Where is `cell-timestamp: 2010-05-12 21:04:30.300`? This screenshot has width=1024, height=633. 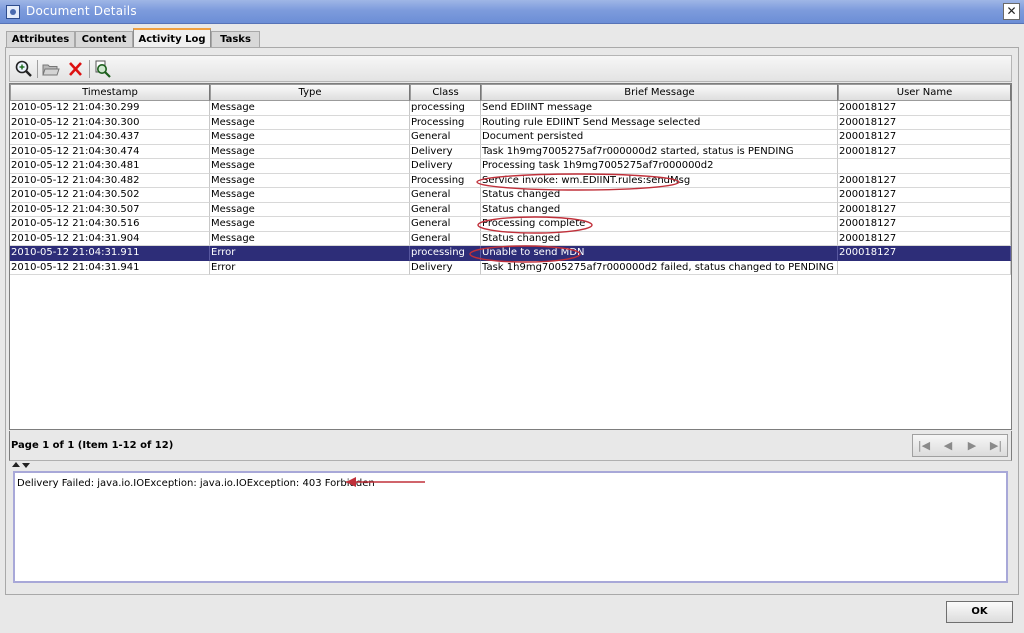 cell-timestamp: 2010-05-12 21:04:30.300 is located at coordinates (110, 122).